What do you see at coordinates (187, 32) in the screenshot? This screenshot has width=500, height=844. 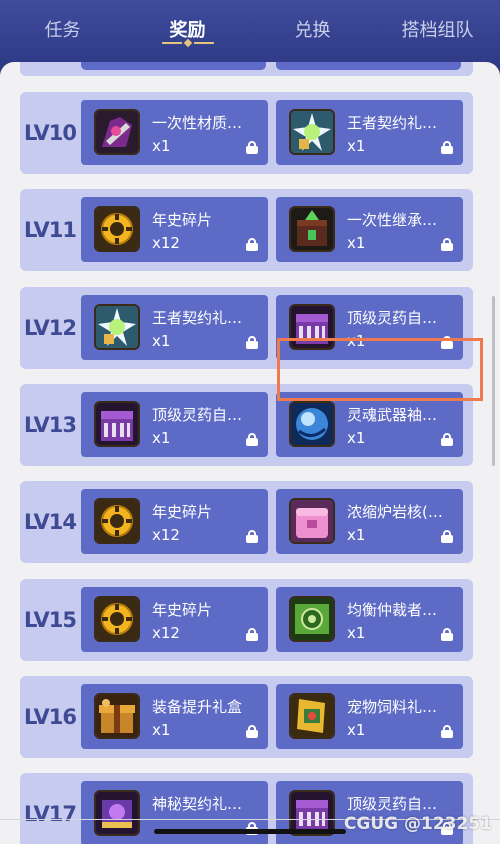 I see `tab-rewards: 奖励` at bounding box center [187, 32].